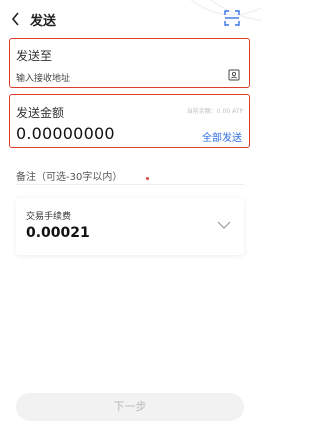 This screenshot has width=320, height=425. Describe the element at coordinates (214, 111) in the screenshot. I see `balance-text: 当前余额：0.00 ATP` at that location.